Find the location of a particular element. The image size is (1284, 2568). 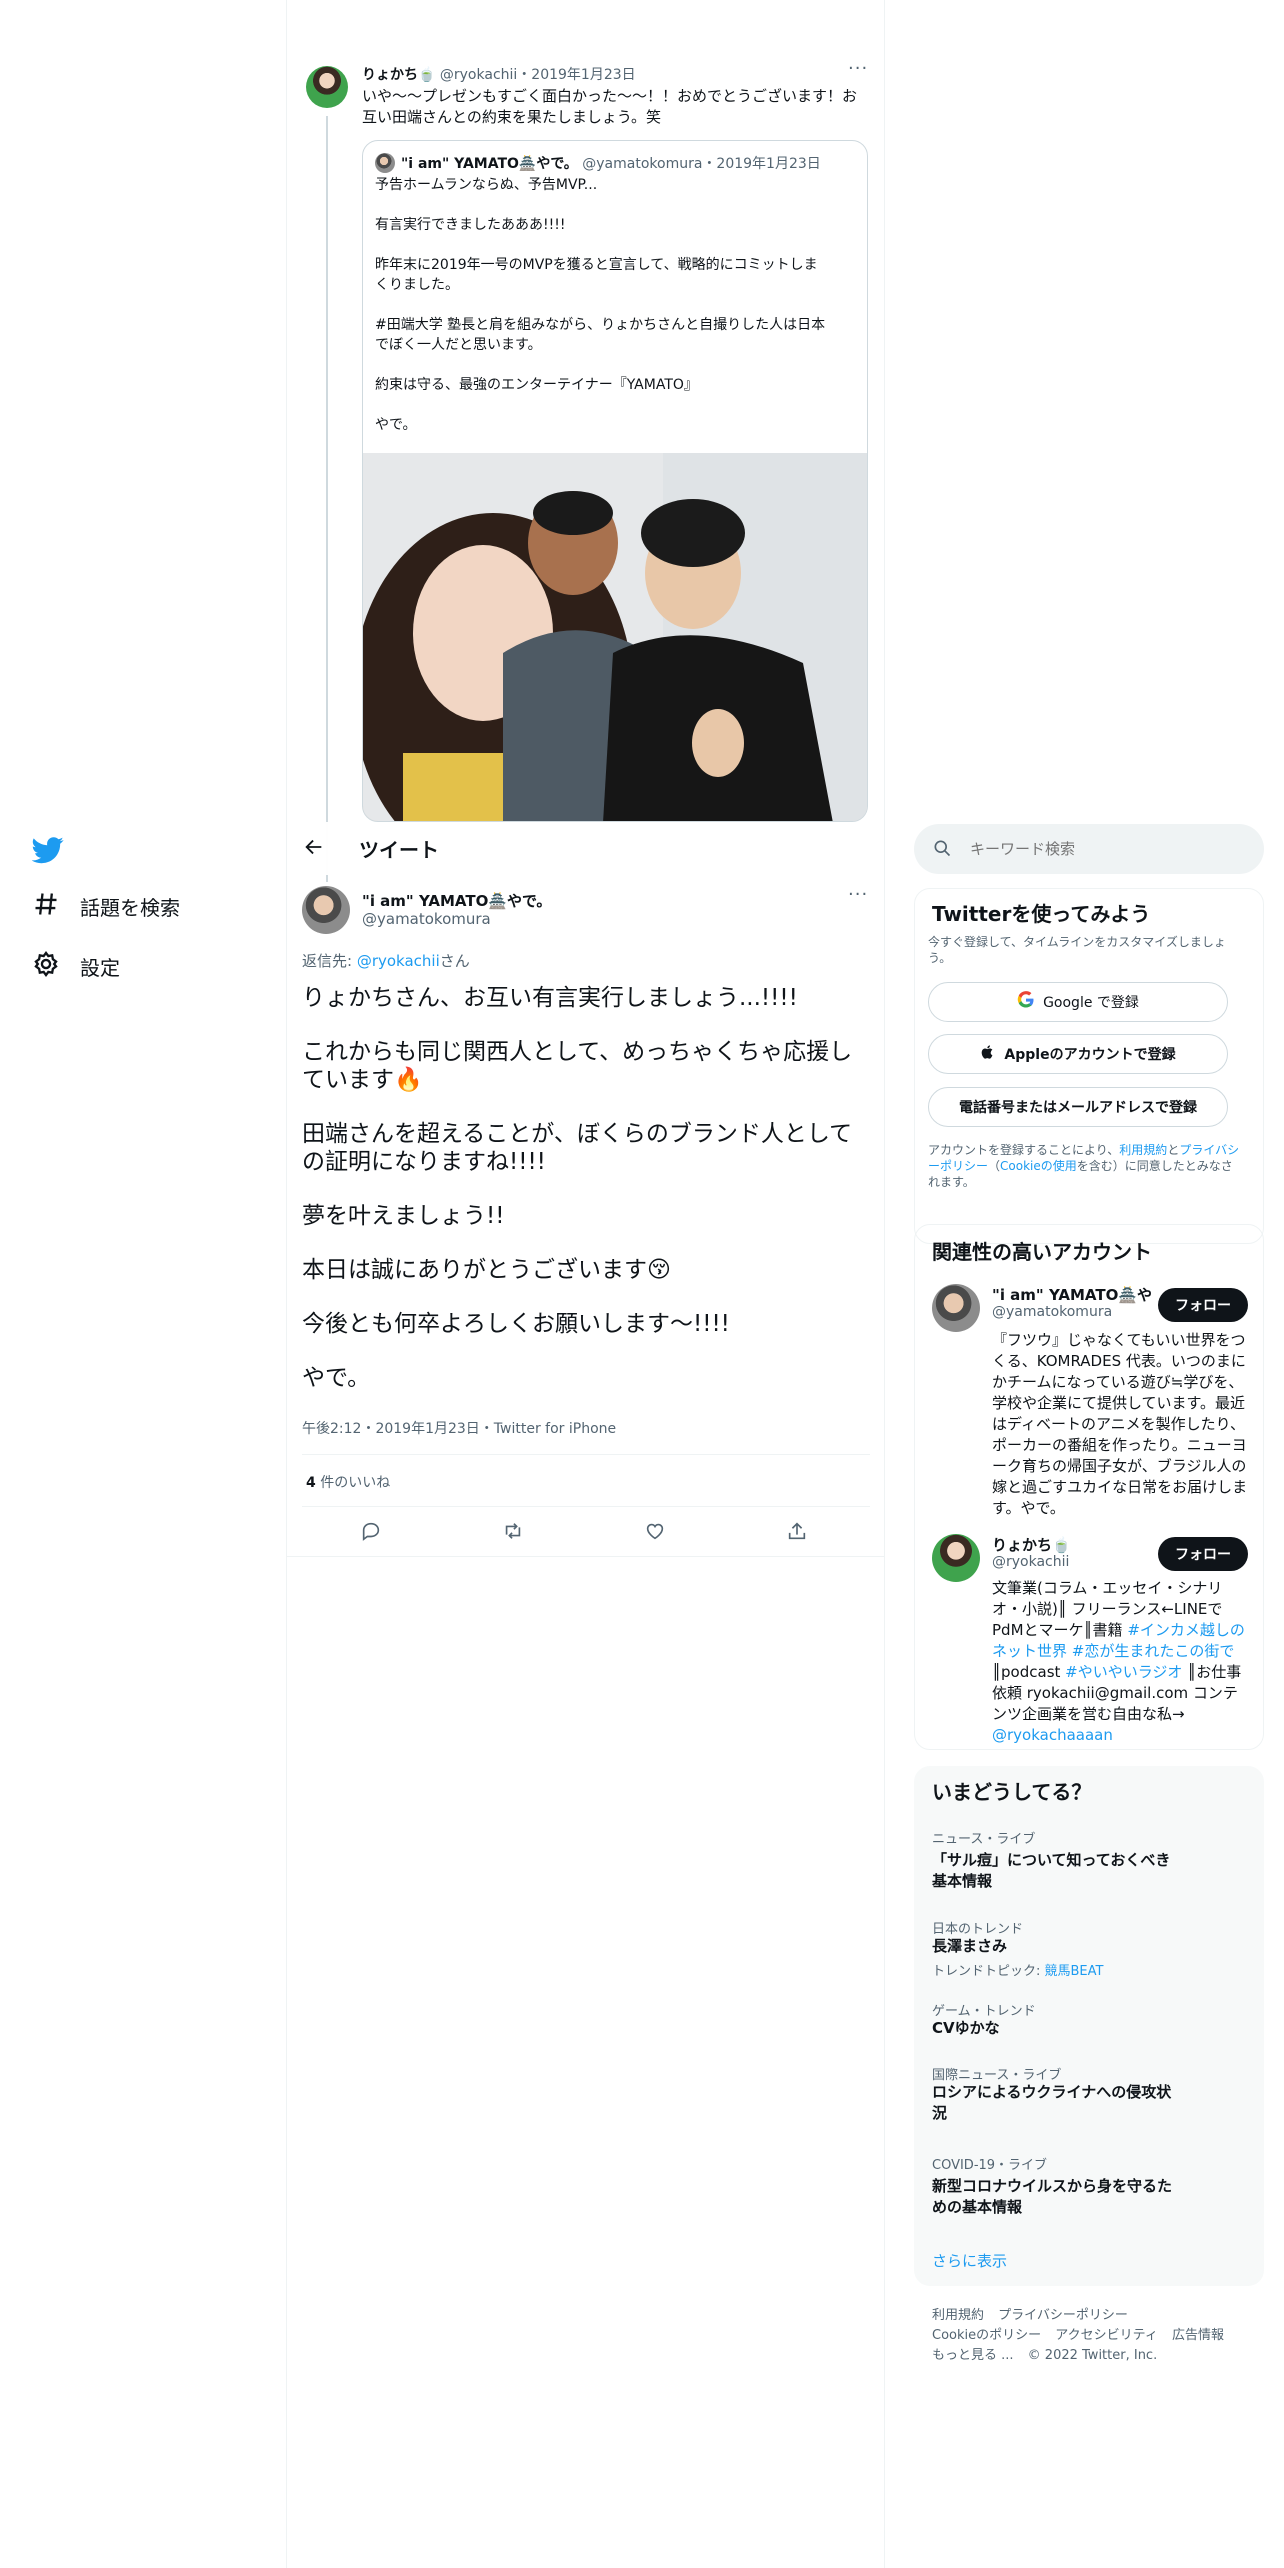

likes-label: 件のいいね is located at coordinates (353, 1483).